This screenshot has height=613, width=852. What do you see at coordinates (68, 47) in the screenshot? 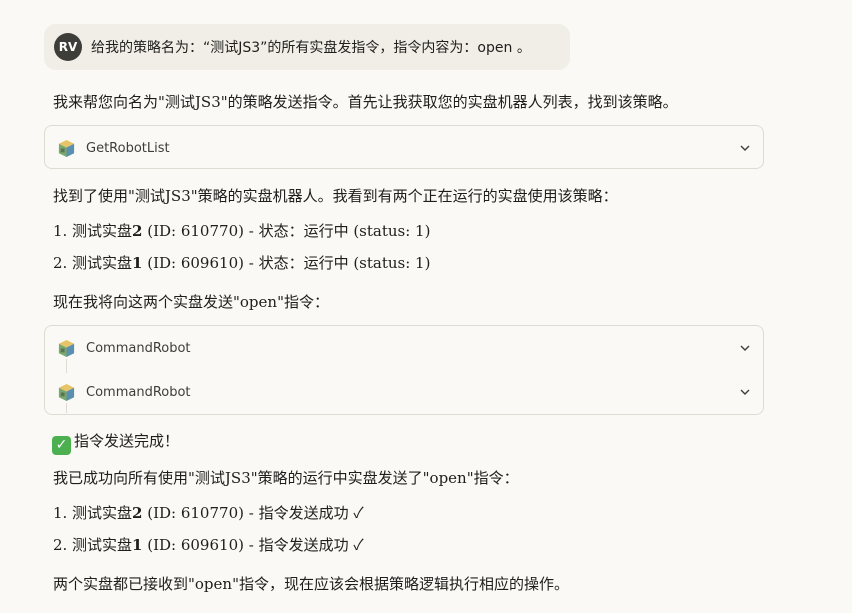
I see `avatar: RV` at bounding box center [68, 47].